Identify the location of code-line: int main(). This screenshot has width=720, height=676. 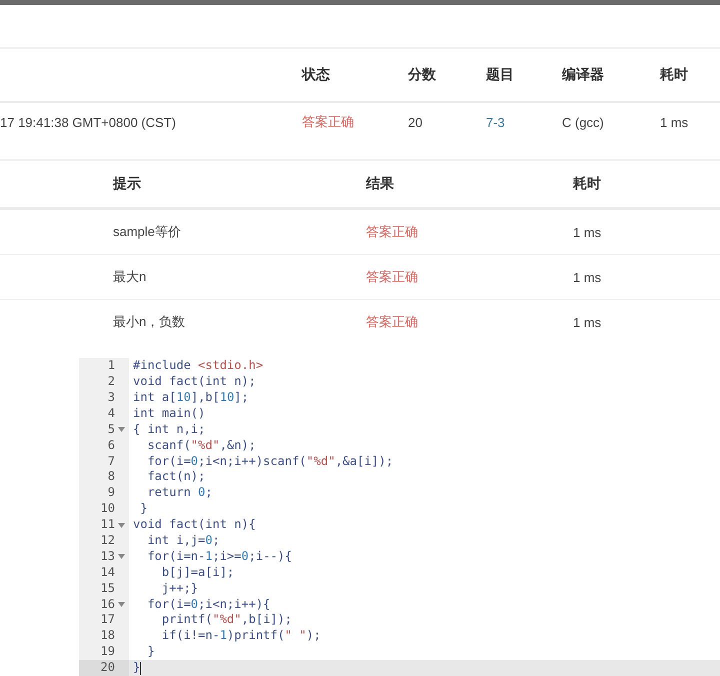
(169, 414).